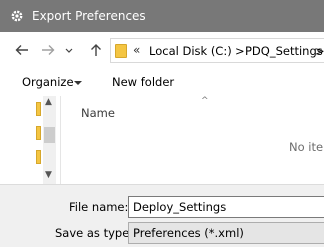 This screenshot has height=247, width=324. I want to click on recent-locations-icon, so click(69, 50).